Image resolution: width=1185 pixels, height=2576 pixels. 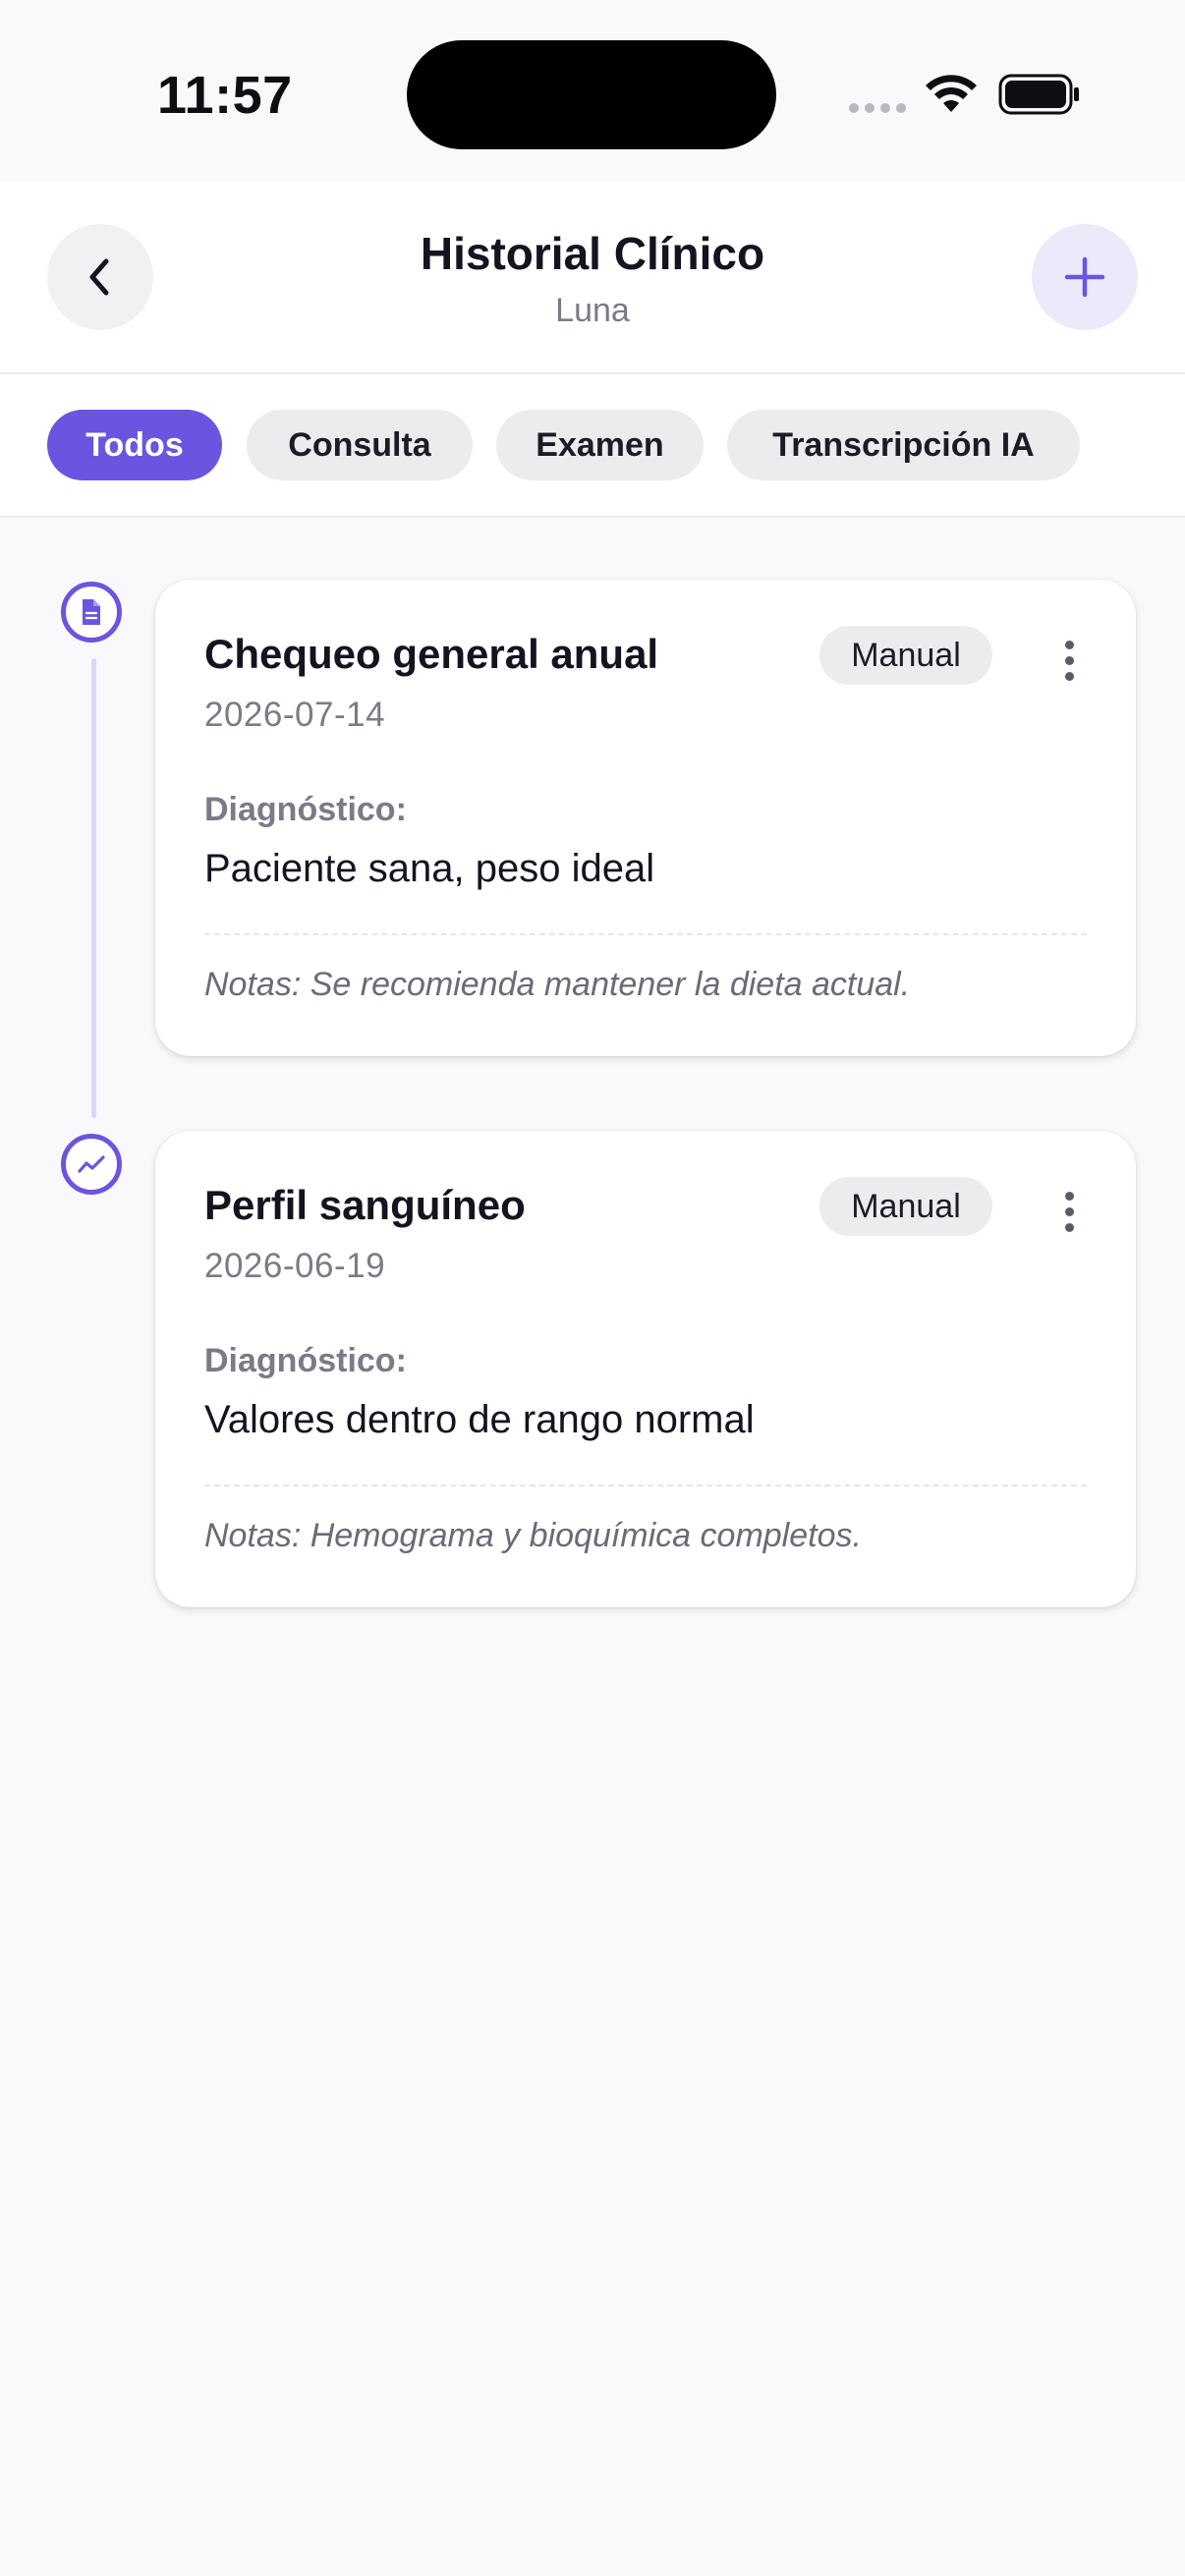 I want to click on pet-name-subtitle: Luna, so click(x=592, y=310).